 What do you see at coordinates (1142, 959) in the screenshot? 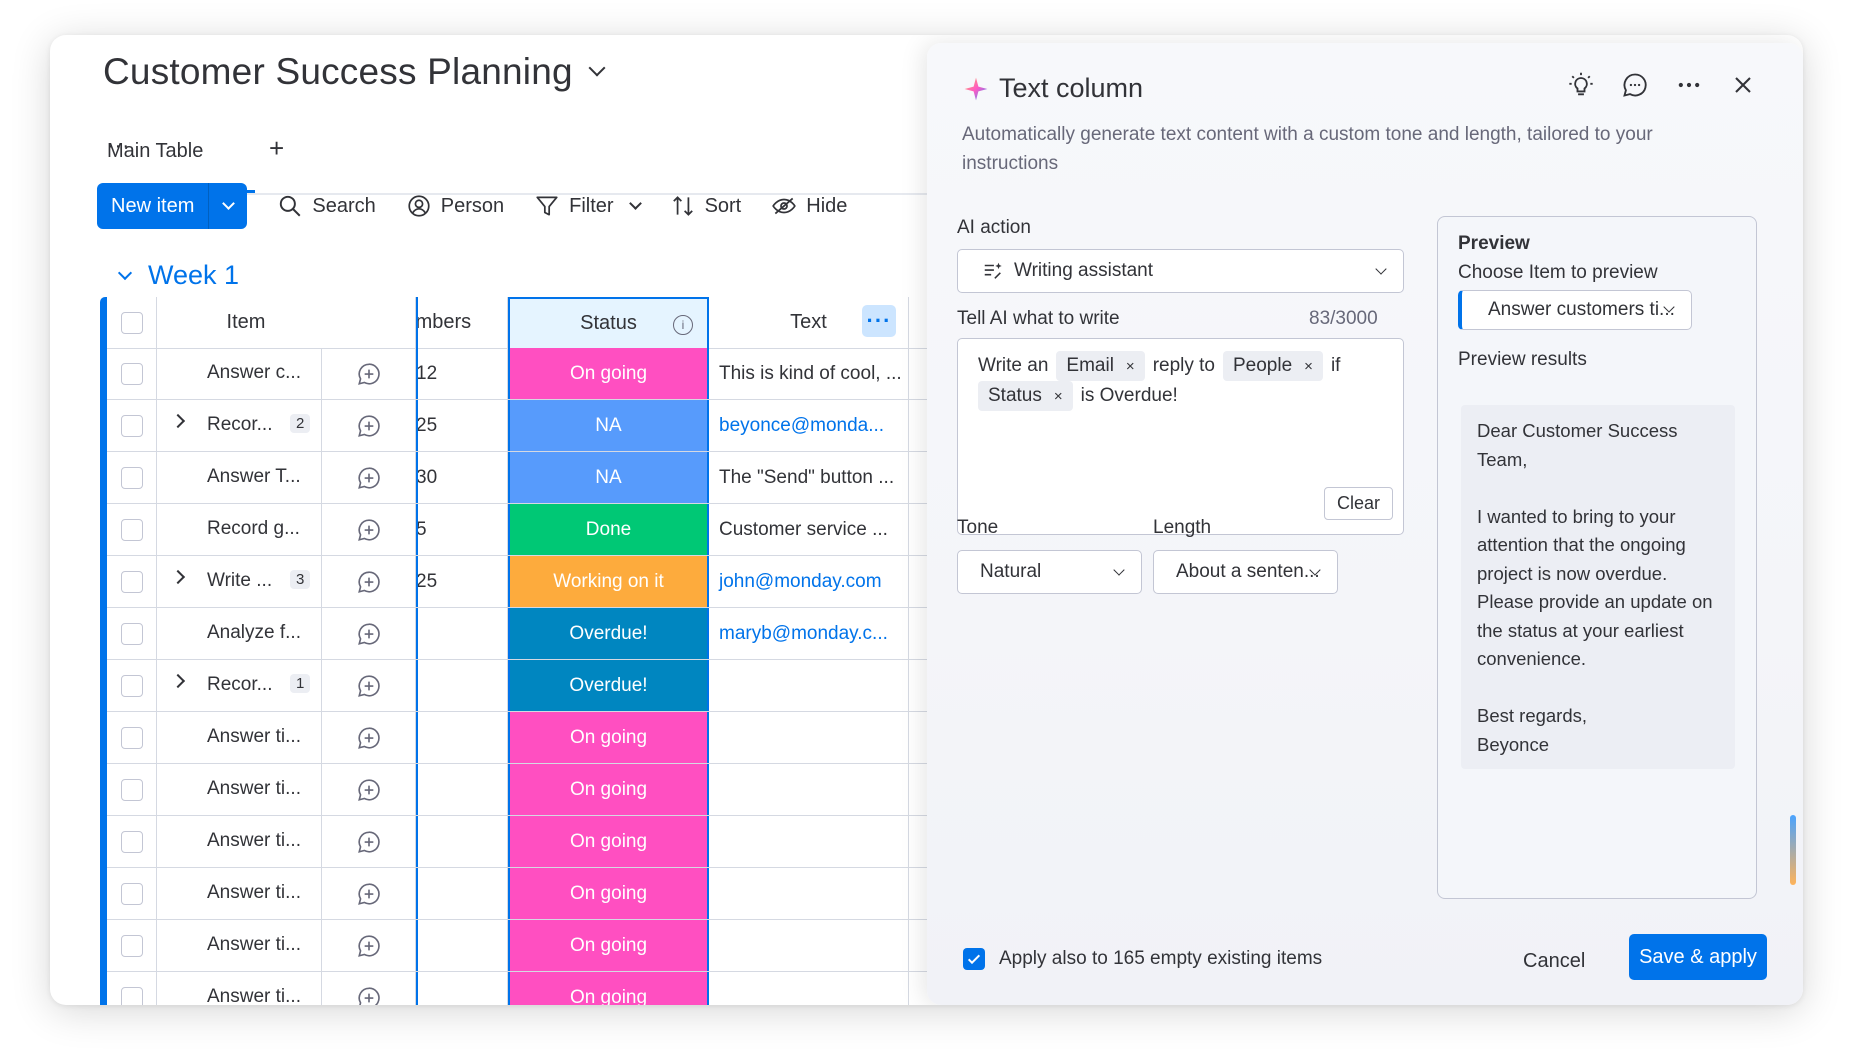
I see `apply-existing-option: Apply also to 165 empty existing items` at bounding box center [1142, 959].